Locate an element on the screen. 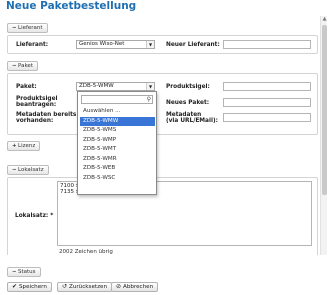 Image resolution: width=329 pixels, height=295 pixels. search-icon: ⚲ is located at coordinates (148, 99).